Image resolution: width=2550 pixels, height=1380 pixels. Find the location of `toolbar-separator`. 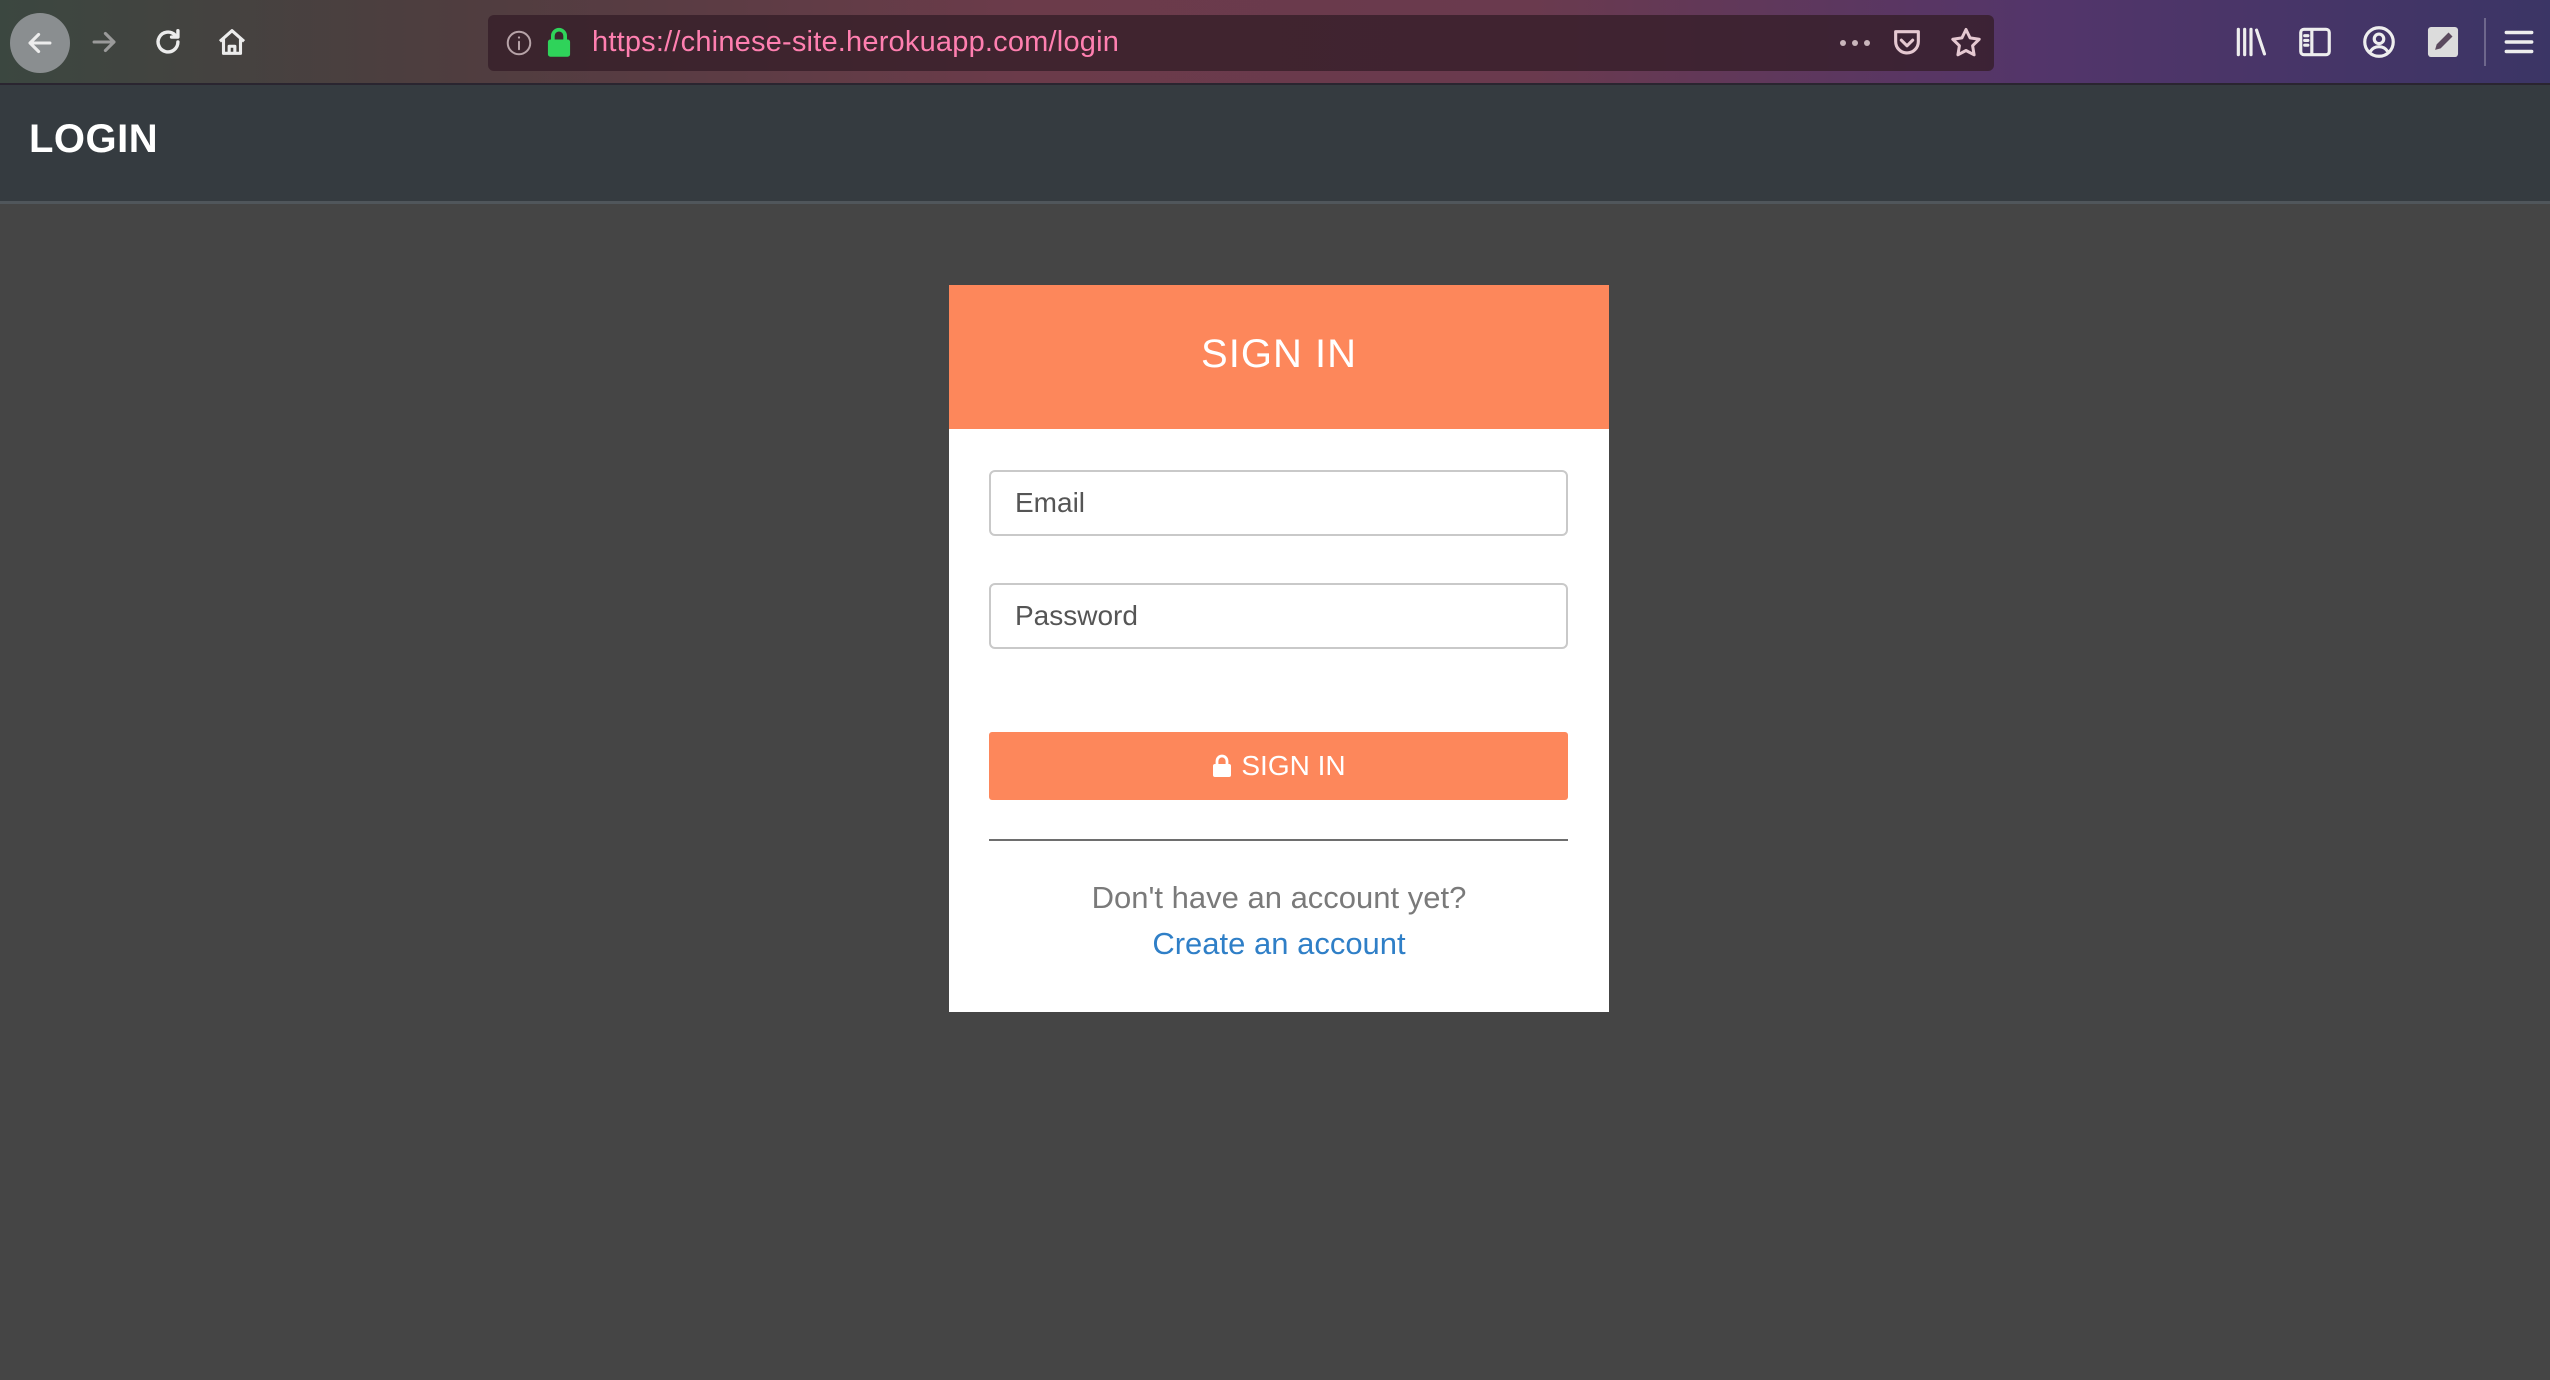

toolbar-separator is located at coordinates (2485, 42).